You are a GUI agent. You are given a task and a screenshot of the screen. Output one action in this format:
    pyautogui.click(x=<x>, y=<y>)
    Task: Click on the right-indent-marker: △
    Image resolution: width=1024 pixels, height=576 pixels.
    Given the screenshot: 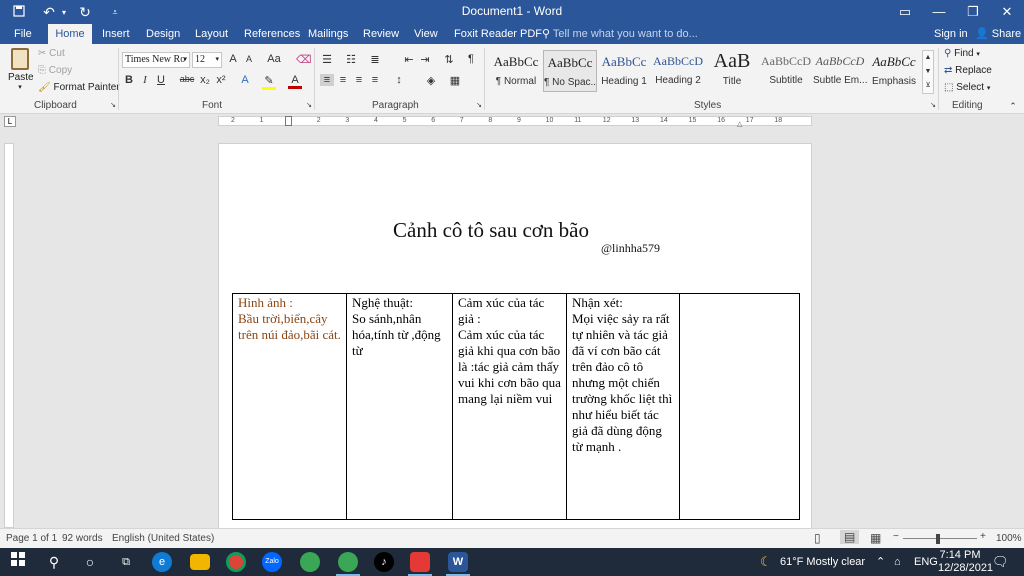 What is the action you would take?
    pyautogui.click(x=739, y=124)
    